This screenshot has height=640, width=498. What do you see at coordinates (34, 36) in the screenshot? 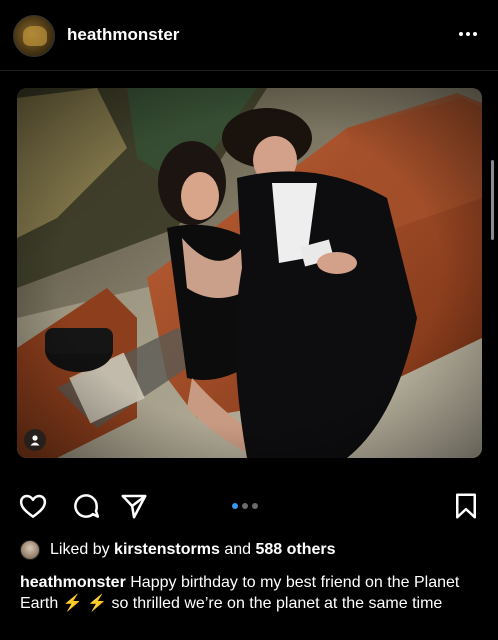
I see `avatar` at bounding box center [34, 36].